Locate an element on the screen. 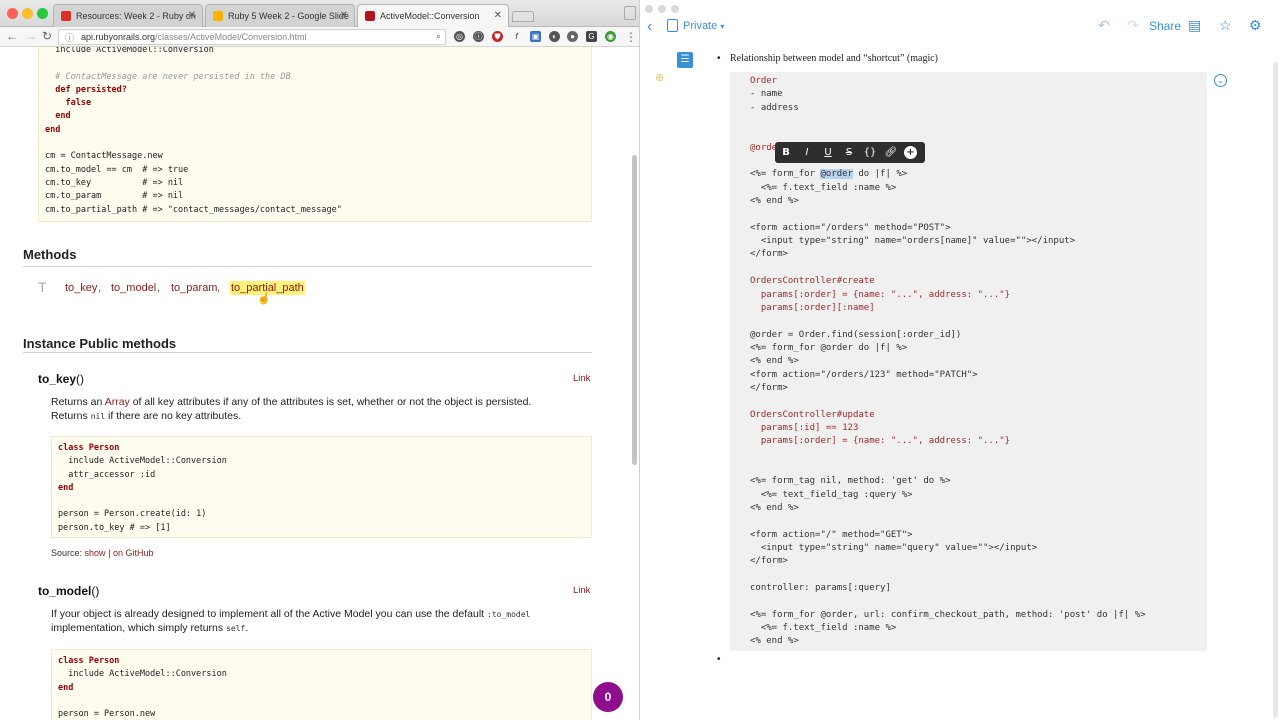 The image size is (1280, 720). extension-icon: ◐ is located at coordinates (554, 36).